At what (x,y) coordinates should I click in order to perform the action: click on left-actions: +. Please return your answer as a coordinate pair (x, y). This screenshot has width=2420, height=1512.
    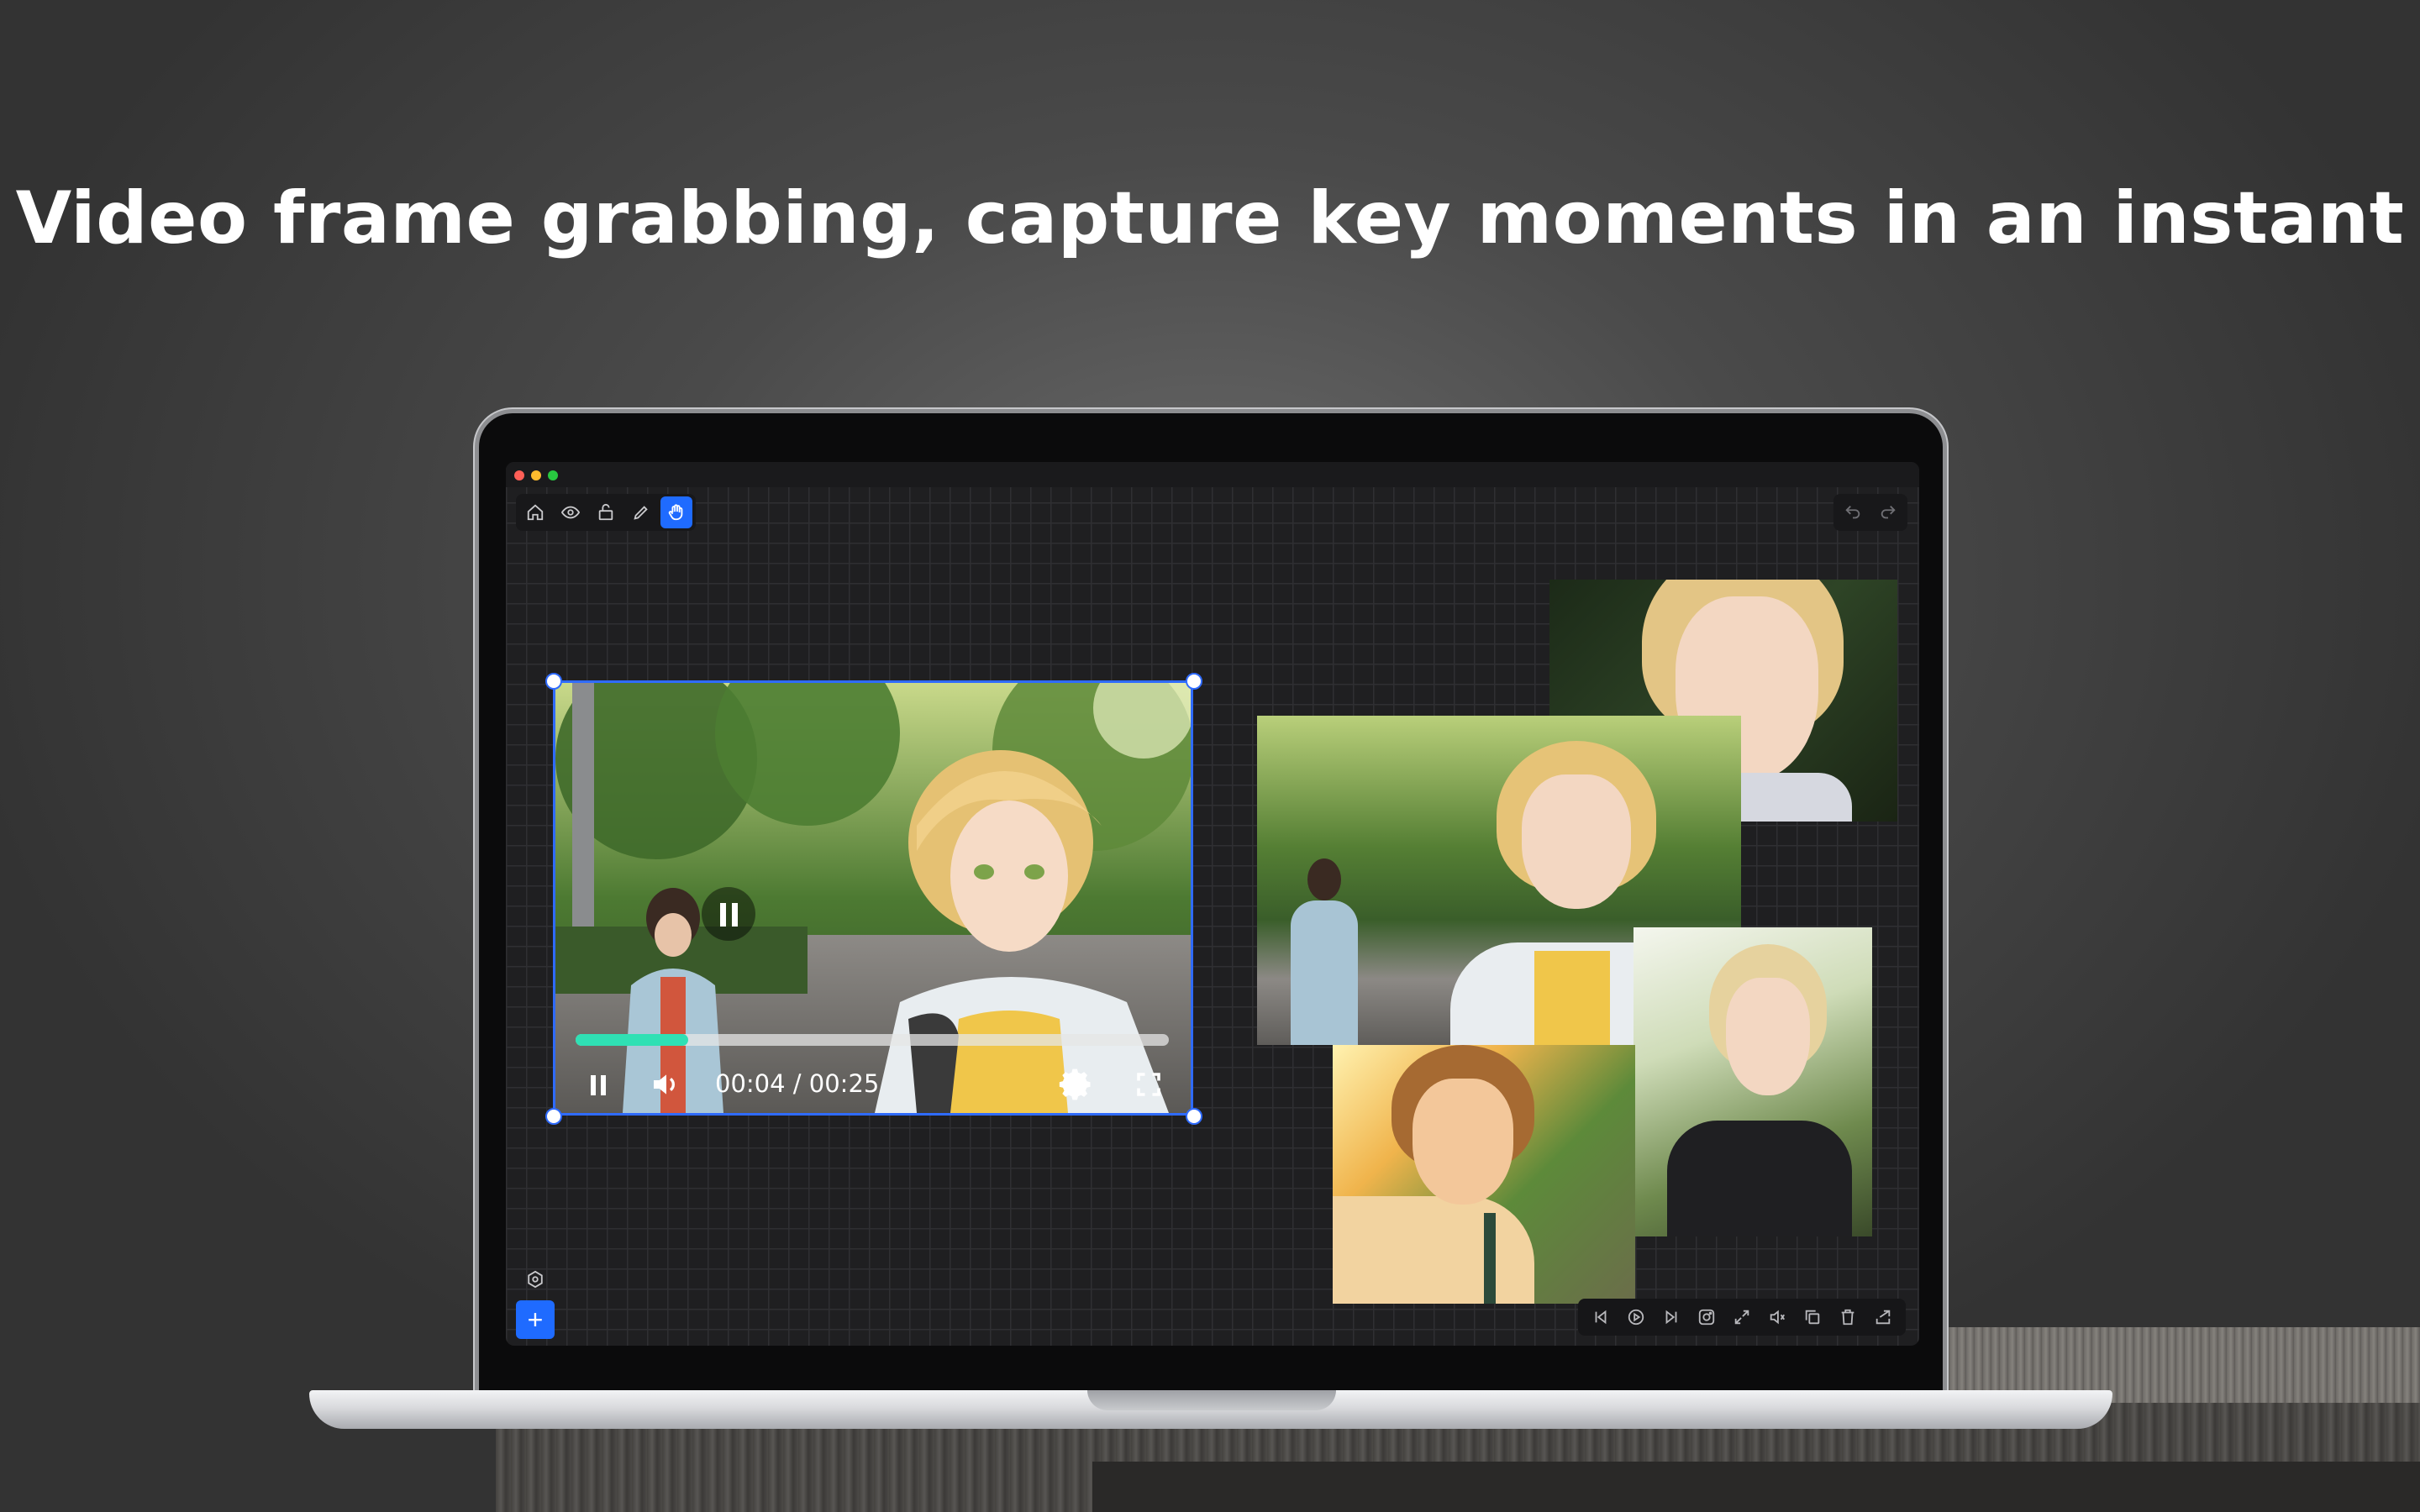
    Looking at the image, I should click on (536, 1303).